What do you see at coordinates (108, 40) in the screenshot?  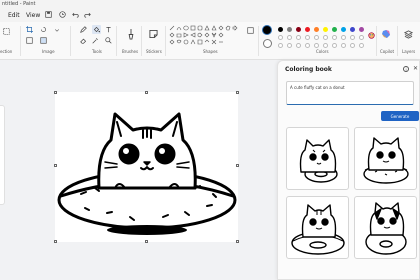 I see `magnifier-icon` at bounding box center [108, 40].